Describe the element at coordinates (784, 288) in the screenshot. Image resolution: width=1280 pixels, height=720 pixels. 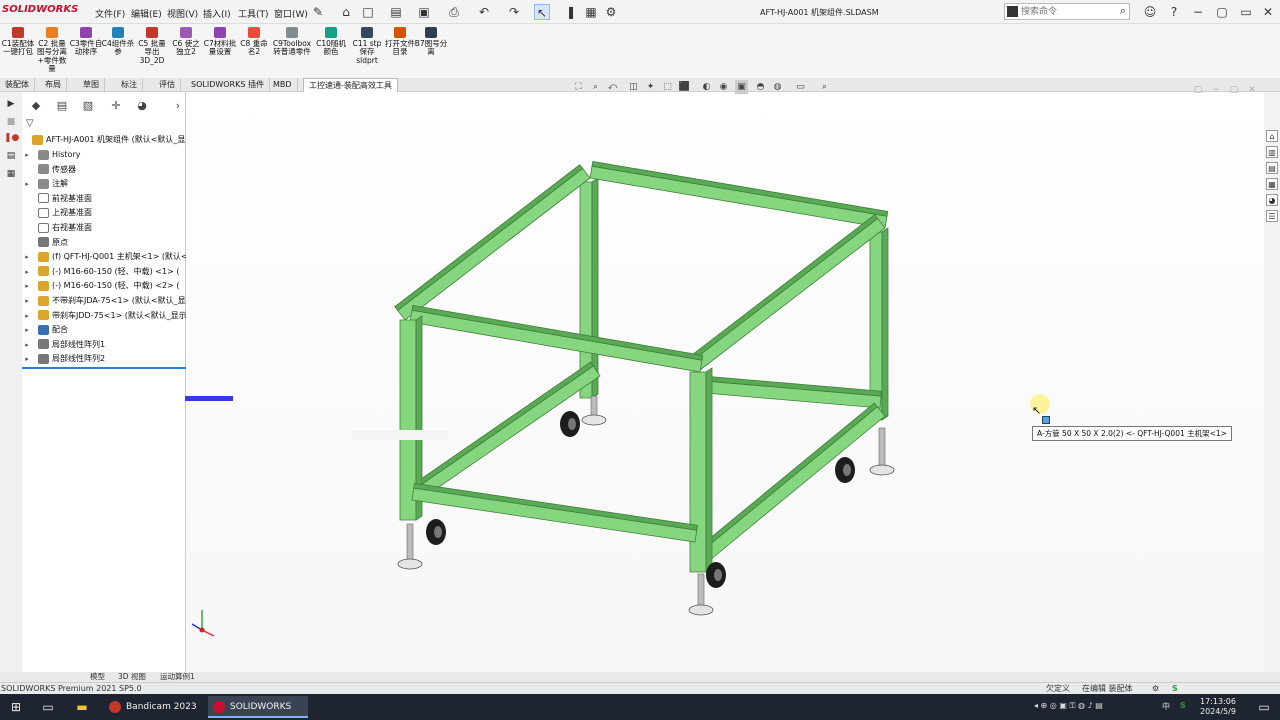
I see `top-right-beam-side` at that location.